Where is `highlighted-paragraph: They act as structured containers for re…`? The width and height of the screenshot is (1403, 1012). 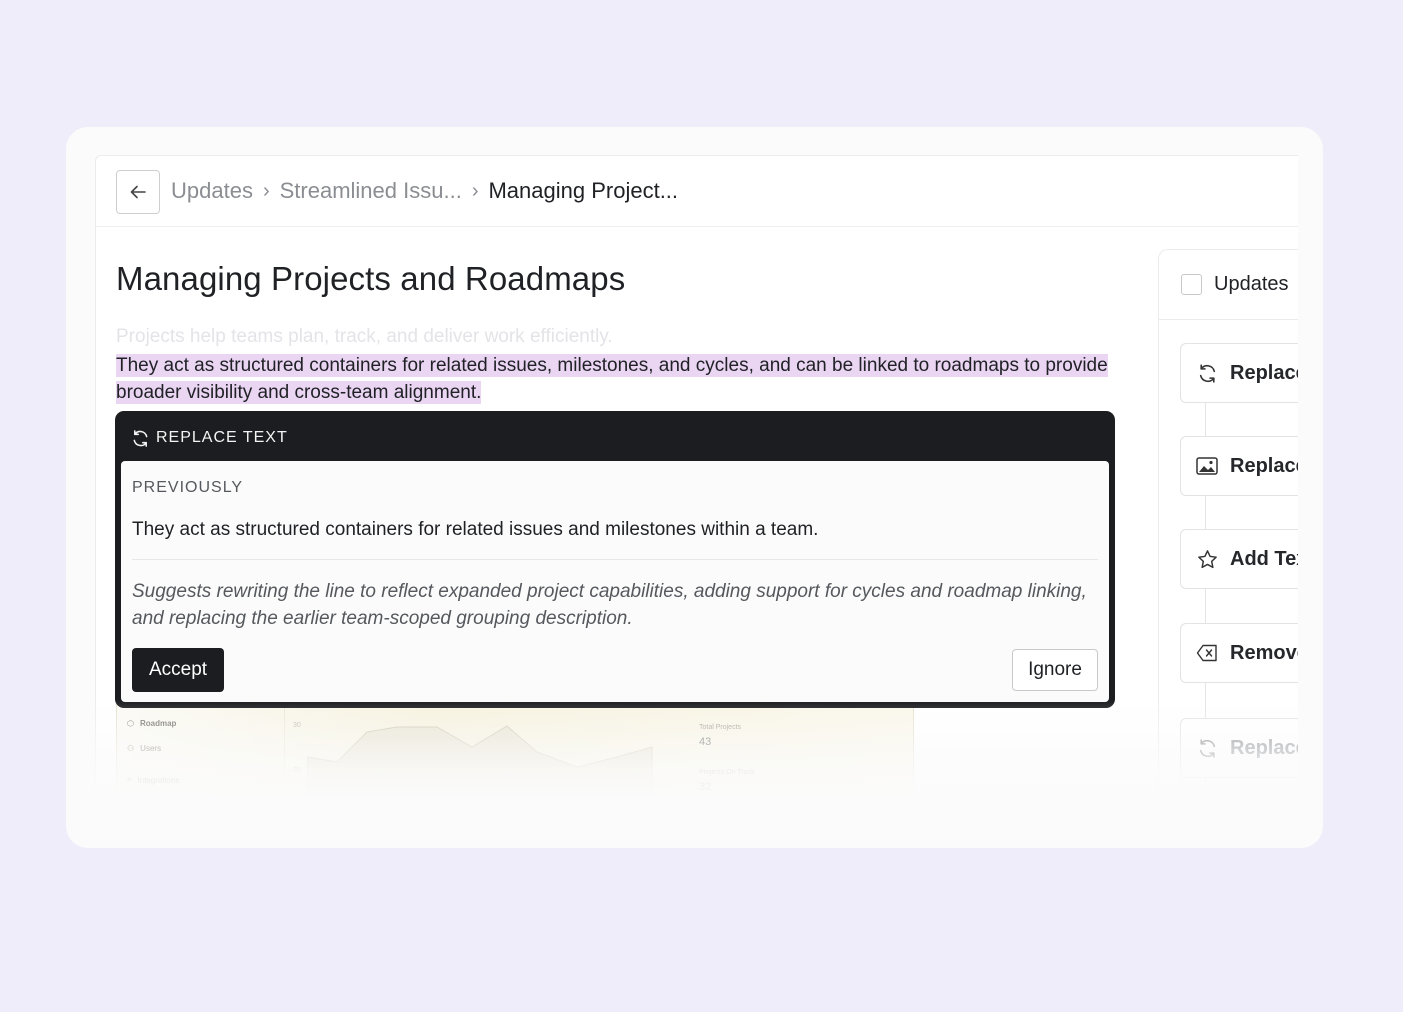
highlighted-paragraph: They act as structured containers for re… is located at coordinates (616, 379).